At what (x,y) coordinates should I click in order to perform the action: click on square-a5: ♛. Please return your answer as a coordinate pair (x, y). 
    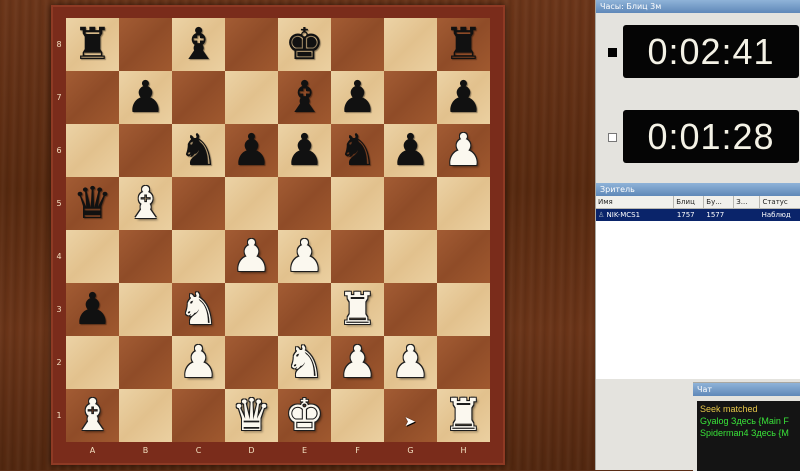
    Looking at the image, I should click on (92, 203).